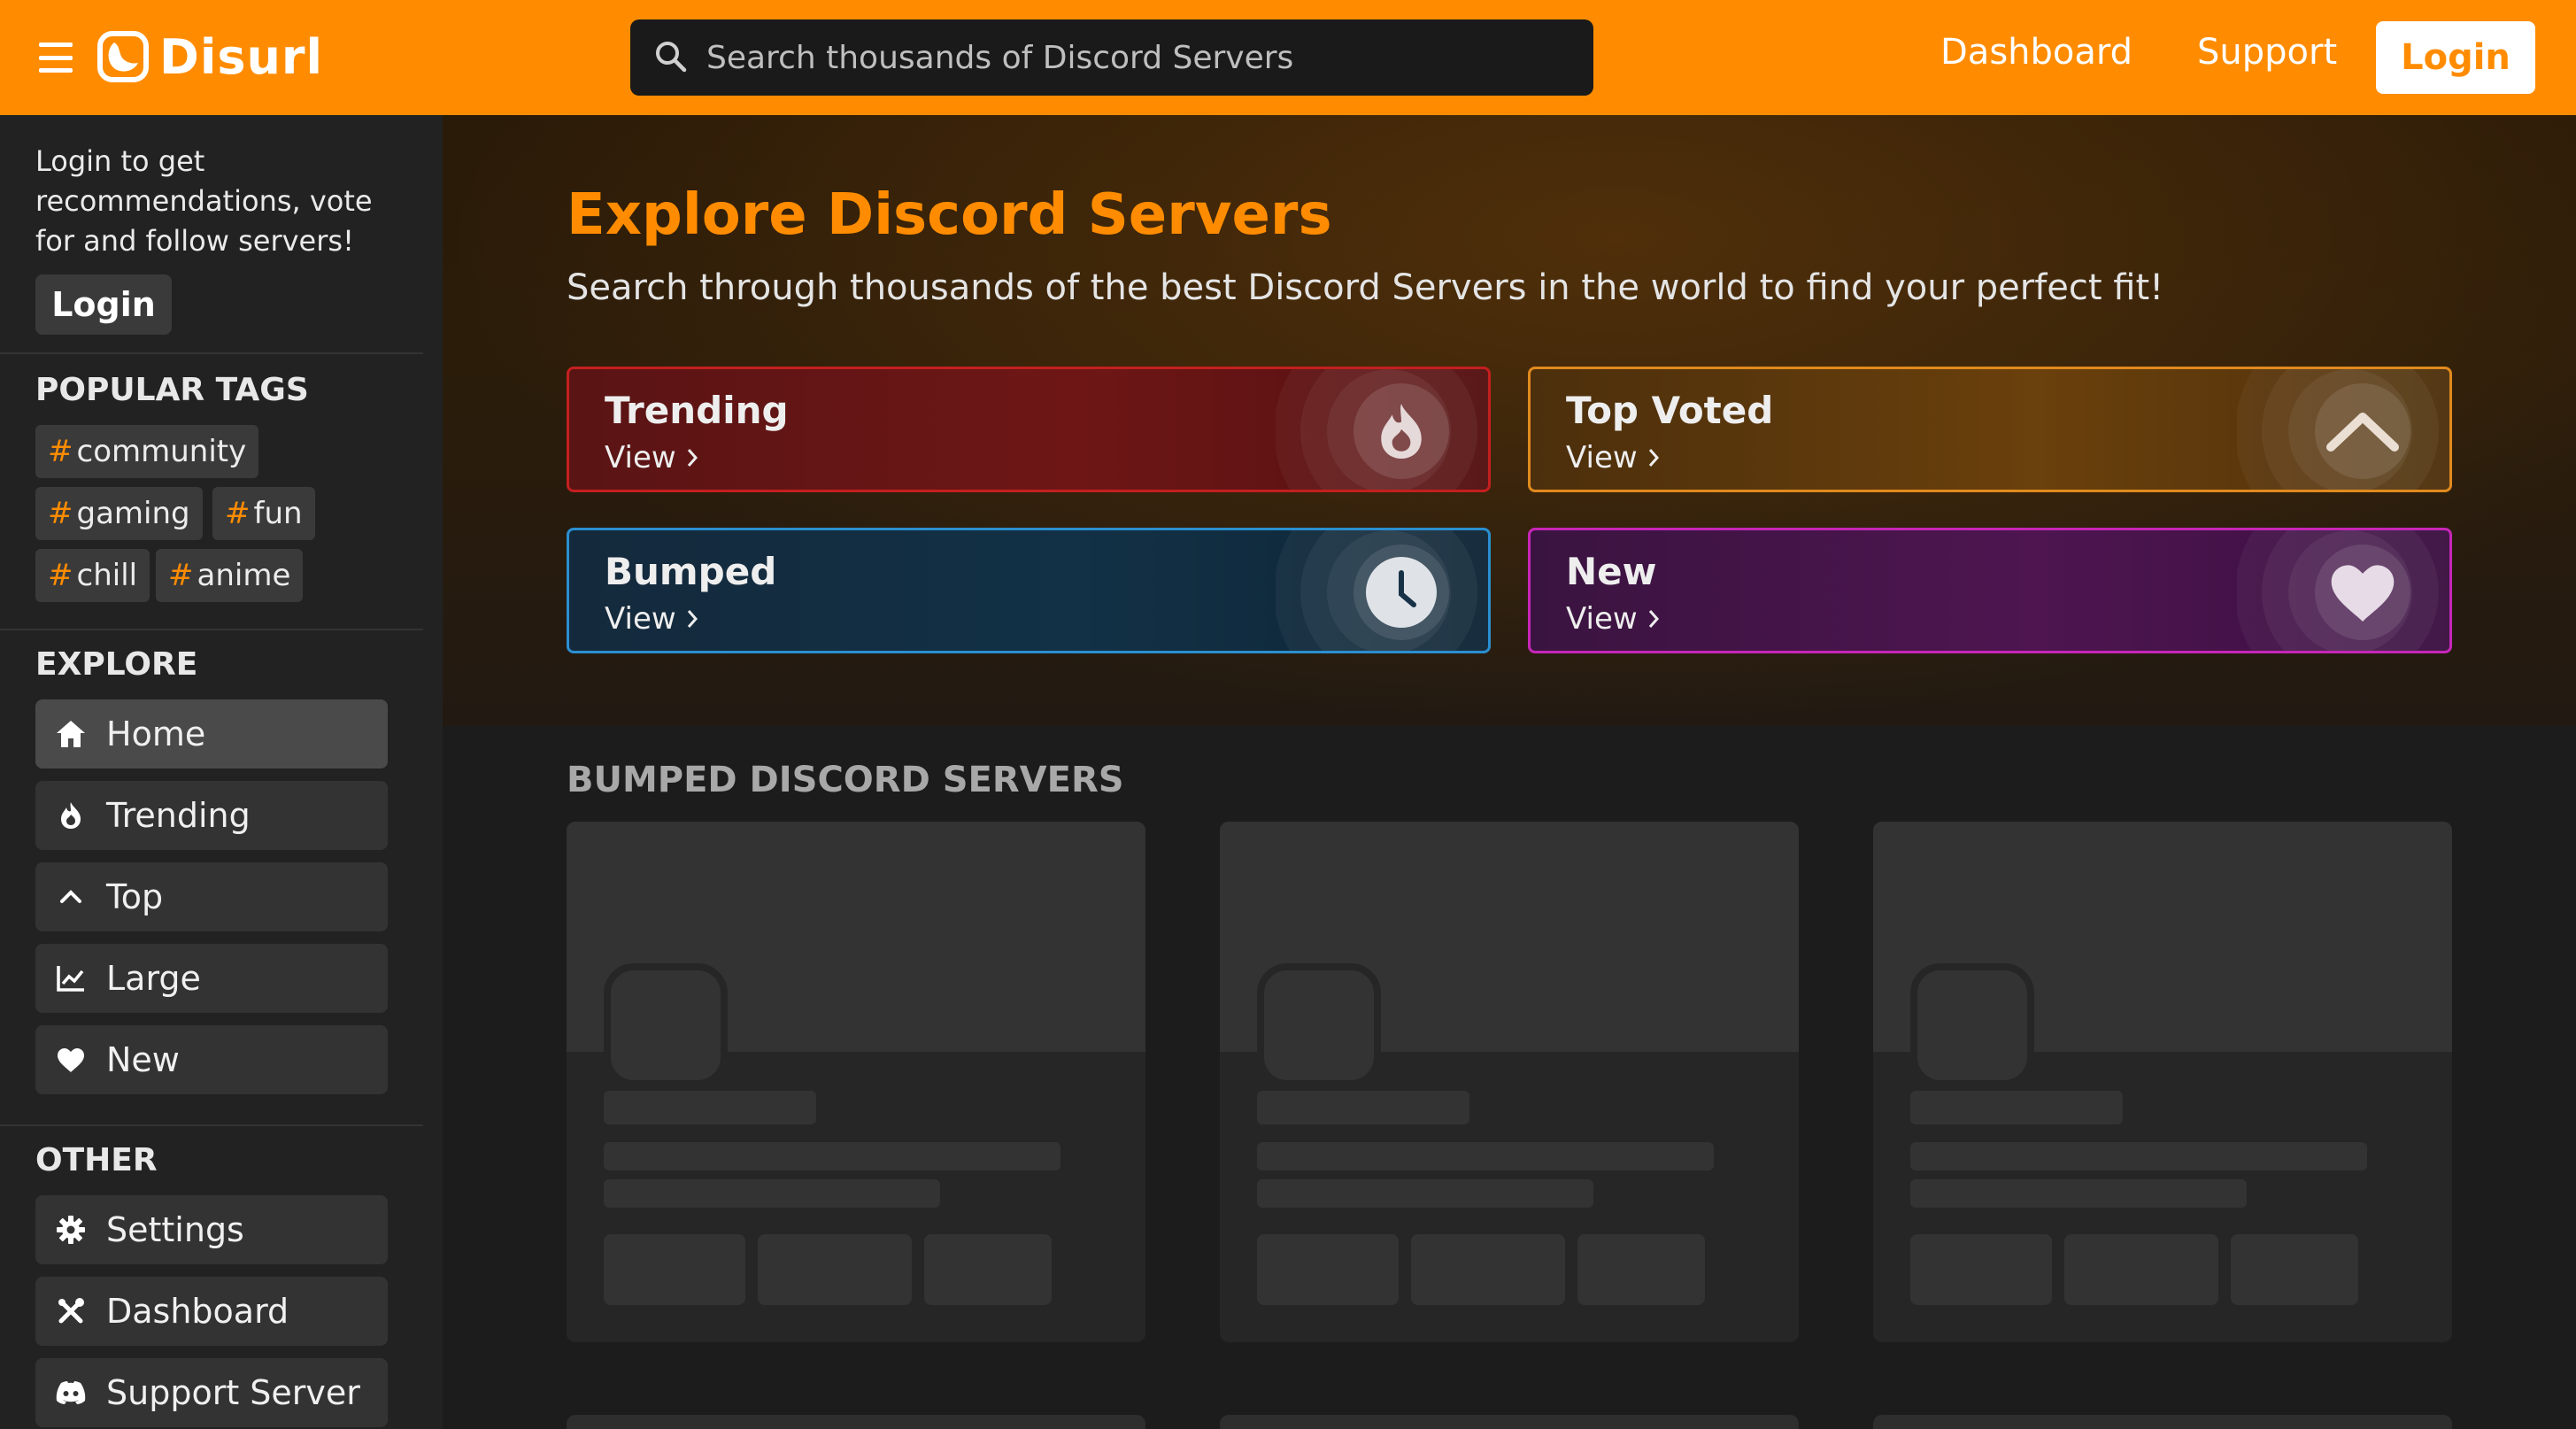 Image resolution: width=2576 pixels, height=1429 pixels. I want to click on sidebar-item-trending: Trending, so click(211, 815).